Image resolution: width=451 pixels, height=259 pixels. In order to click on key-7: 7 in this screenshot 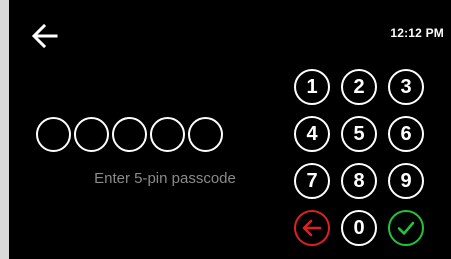, I will do `click(312, 181)`.